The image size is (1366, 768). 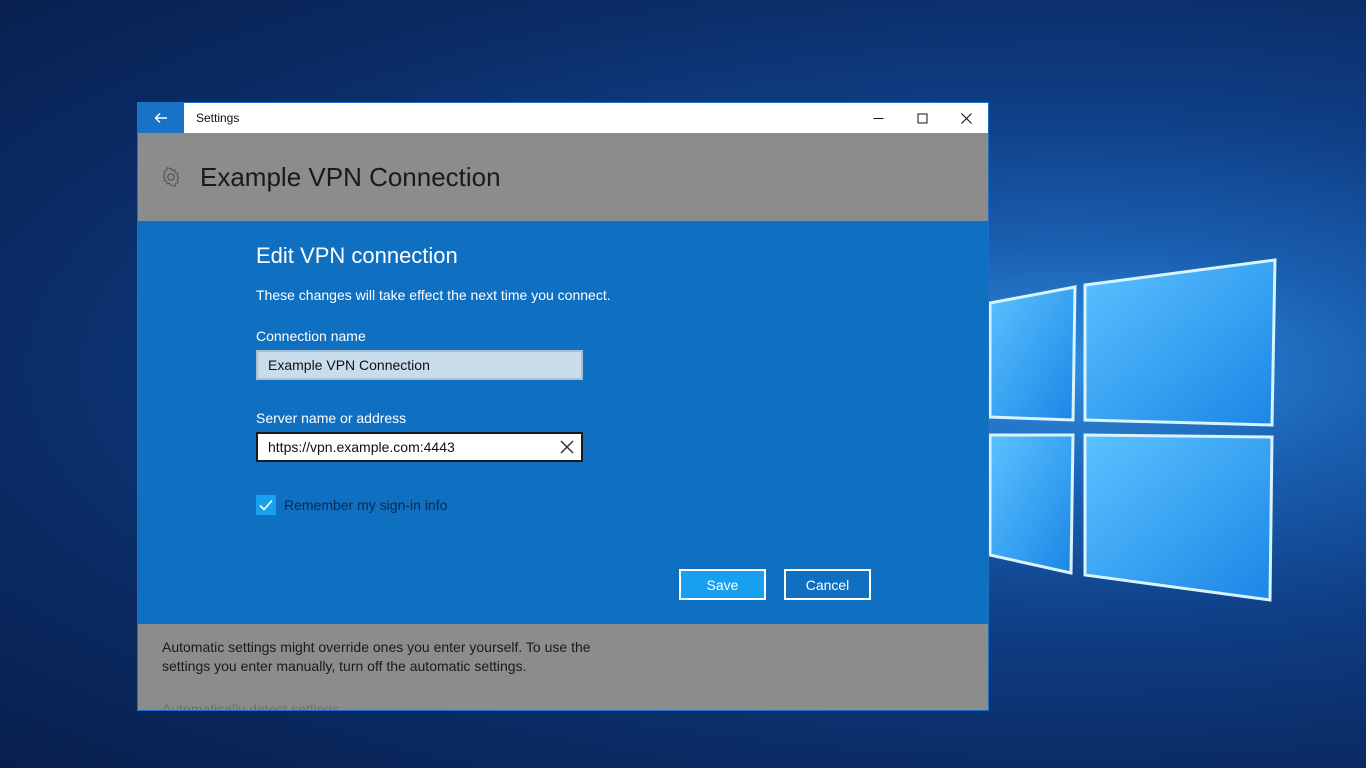 I want to click on back-button, so click(x=161, y=118).